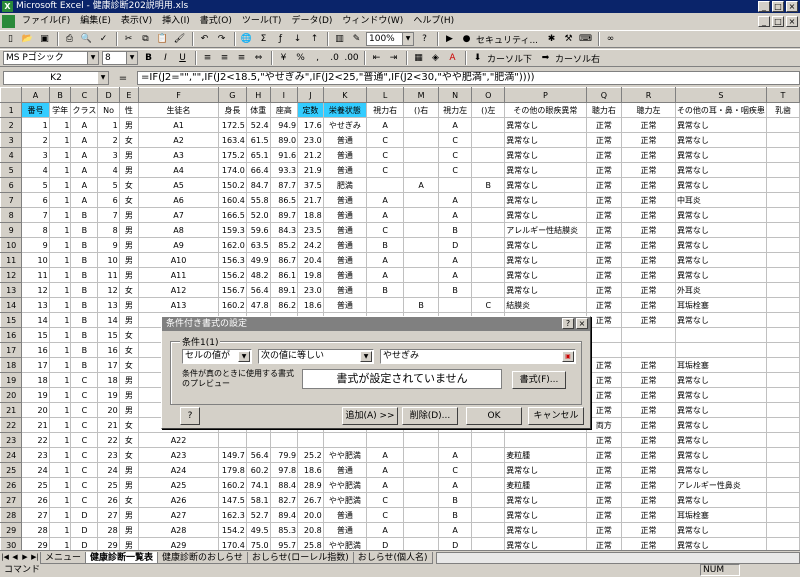 The image size is (800, 577). Describe the element at coordinates (35, 395) in the screenshot. I see `cell: 19` at that location.